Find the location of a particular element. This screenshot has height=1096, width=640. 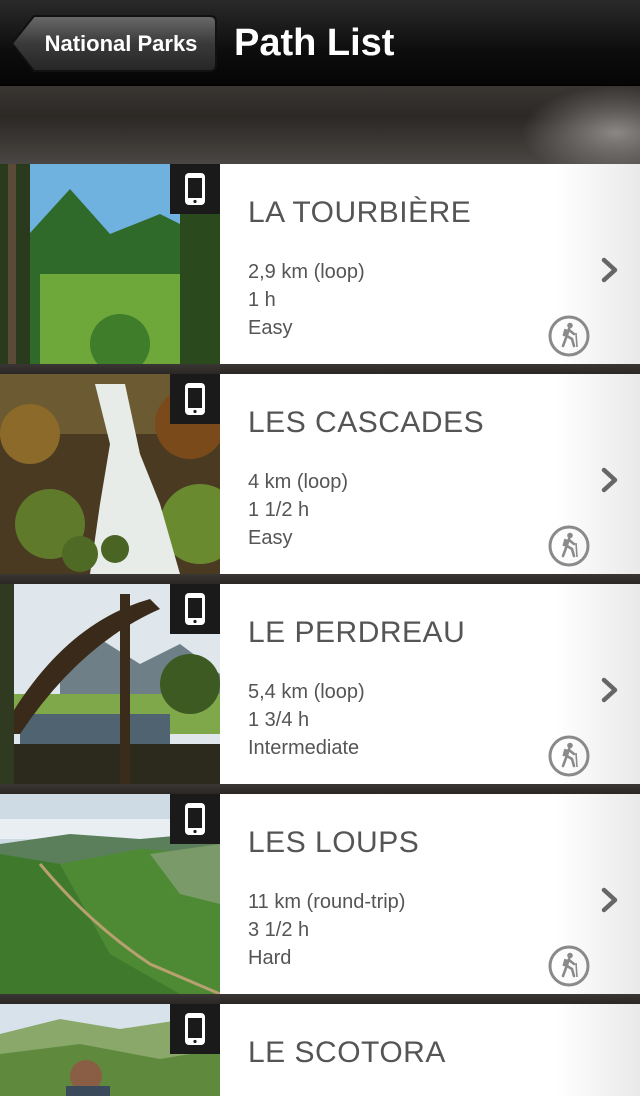

trail-duration: 1 h is located at coordinates (262, 300).